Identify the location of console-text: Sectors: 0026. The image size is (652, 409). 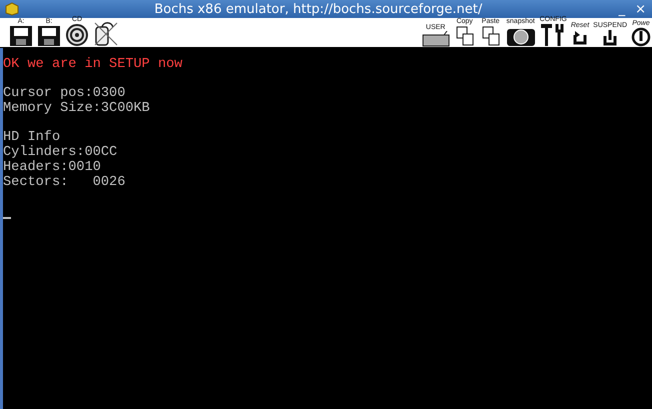
(64, 182).